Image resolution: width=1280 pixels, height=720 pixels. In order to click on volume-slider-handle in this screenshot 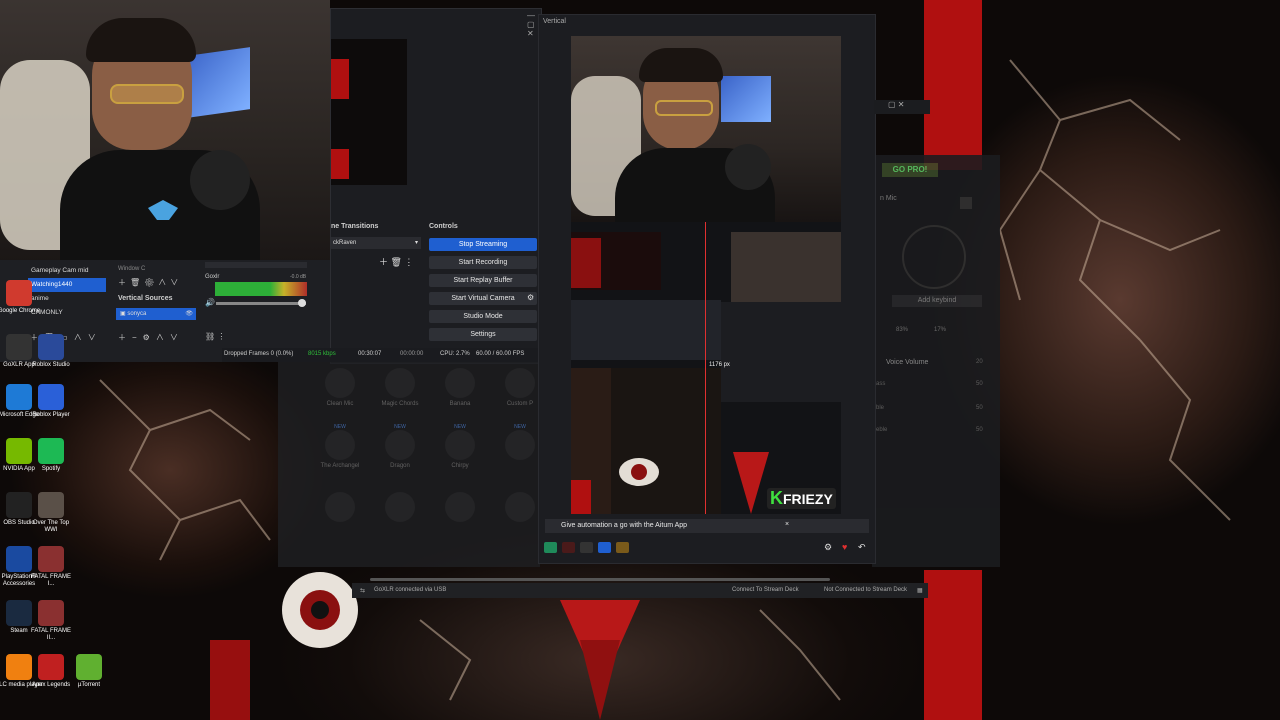, I will do `click(302, 303)`.